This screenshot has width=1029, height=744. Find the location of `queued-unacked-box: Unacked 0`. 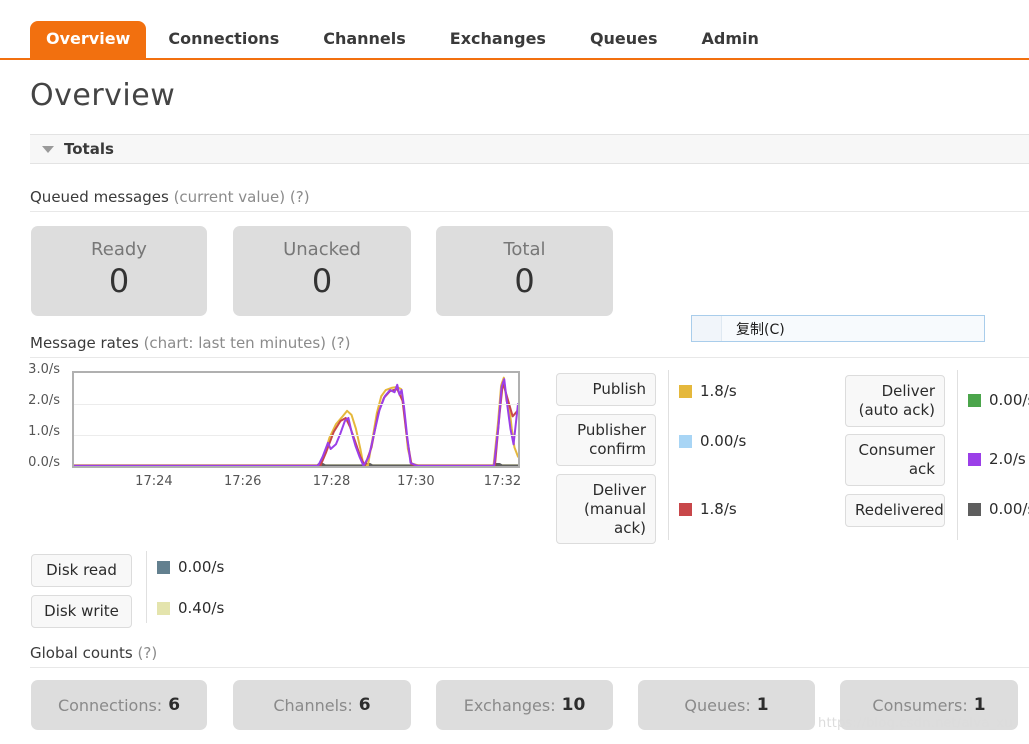

queued-unacked-box: Unacked 0 is located at coordinates (322, 271).